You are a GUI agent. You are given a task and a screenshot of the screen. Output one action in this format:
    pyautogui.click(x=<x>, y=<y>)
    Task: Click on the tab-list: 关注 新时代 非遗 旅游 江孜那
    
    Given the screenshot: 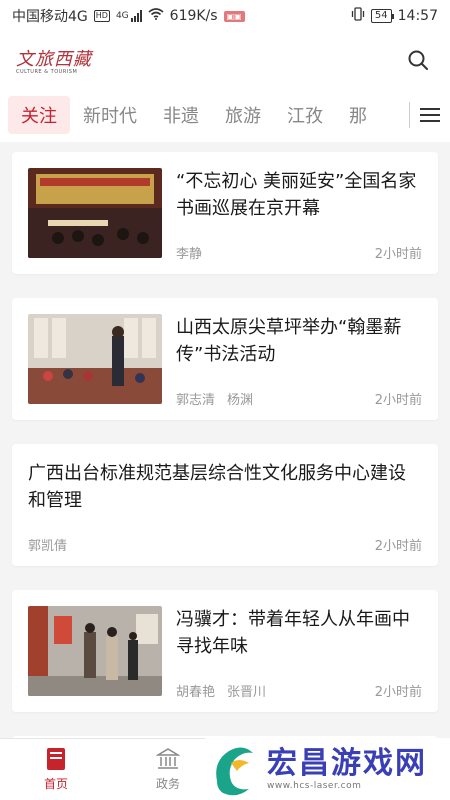 What is the action you would take?
    pyautogui.click(x=204, y=115)
    